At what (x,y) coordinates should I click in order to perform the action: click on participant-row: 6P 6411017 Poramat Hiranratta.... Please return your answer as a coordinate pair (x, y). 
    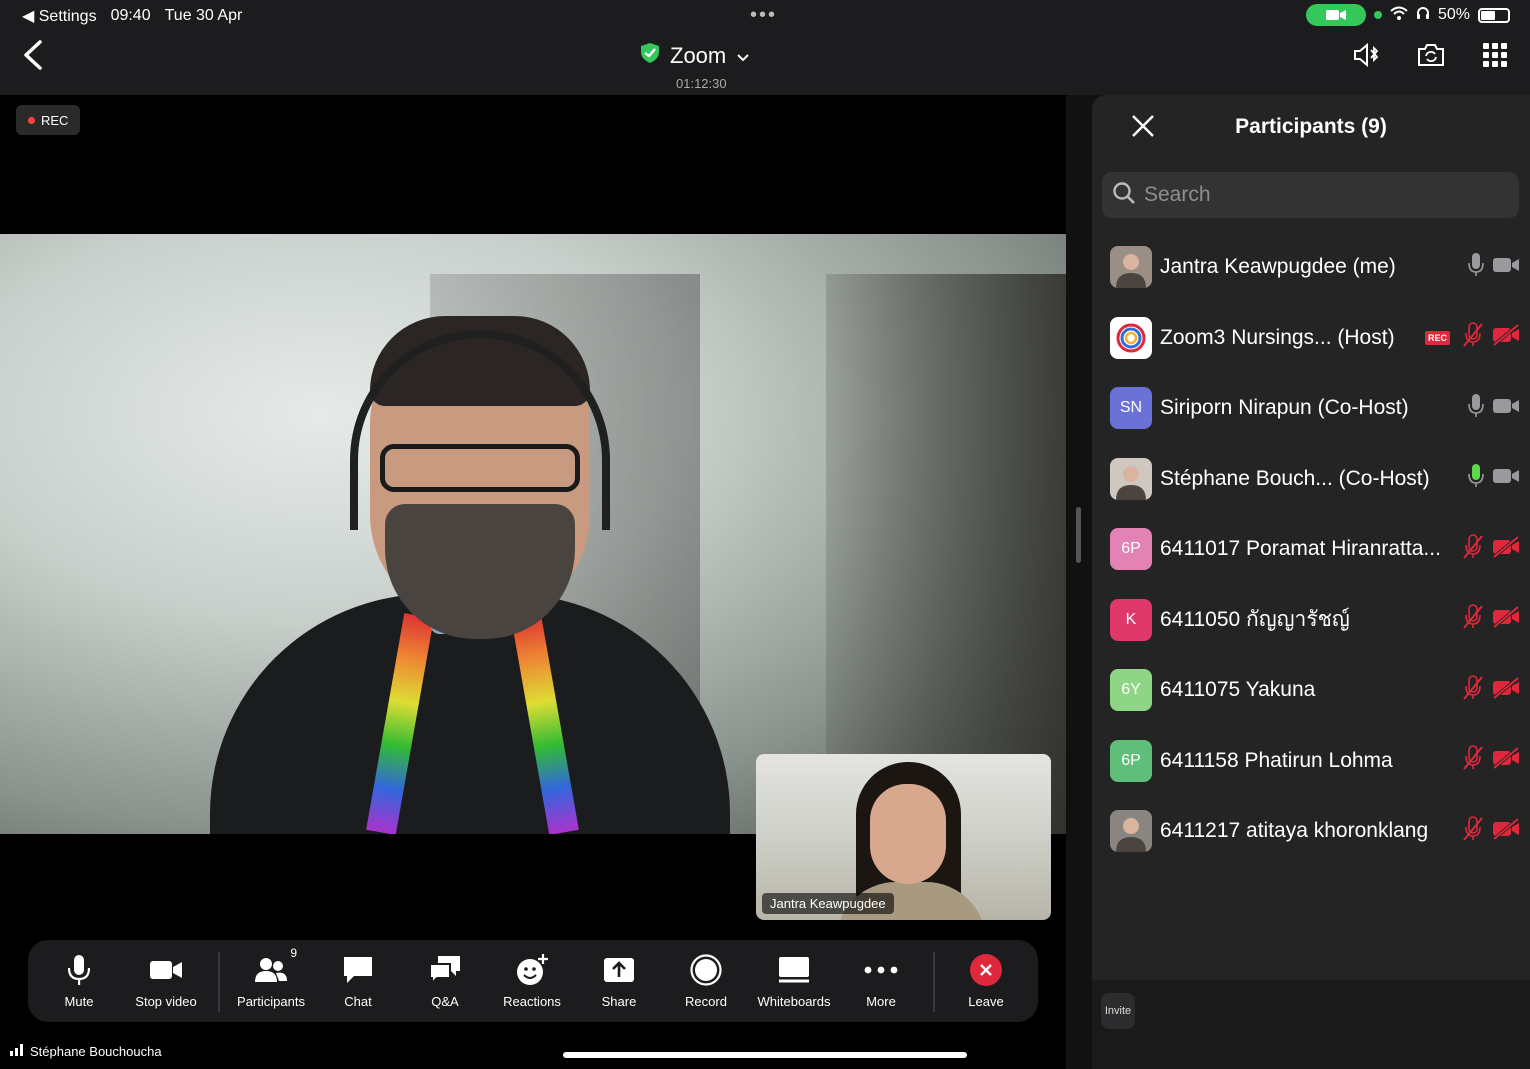
    Looking at the image, I should click on (1315, 549).